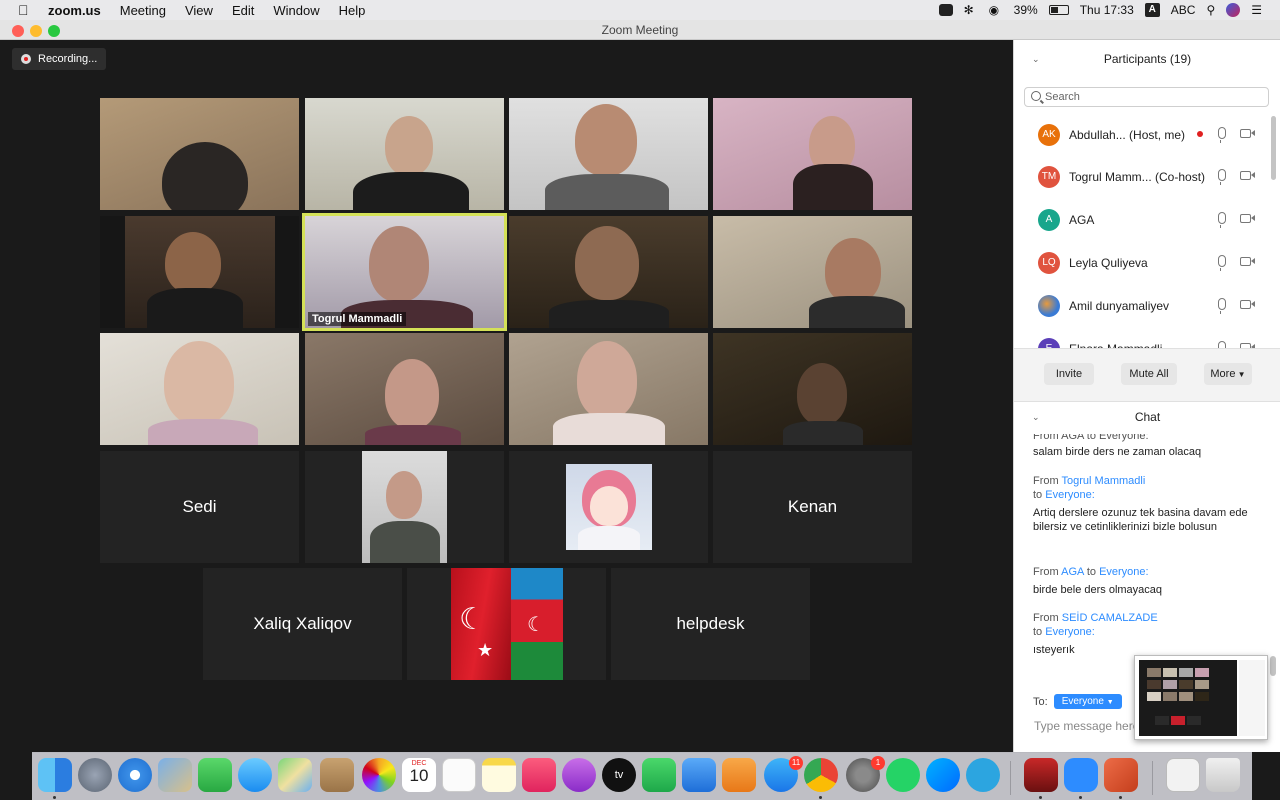 The image size is (1280, 800). I want to click on chat-sender: Togrul Mammadli, so click(1104, 481).